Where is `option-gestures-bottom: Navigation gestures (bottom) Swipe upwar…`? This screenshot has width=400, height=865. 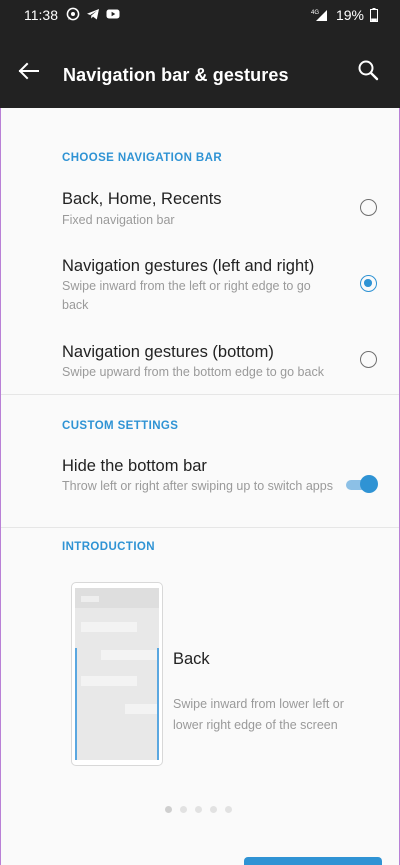 option-gestures-bottom: Navigation gestures (bottom) Swipe upwar… is located at coordinates (200, 364).